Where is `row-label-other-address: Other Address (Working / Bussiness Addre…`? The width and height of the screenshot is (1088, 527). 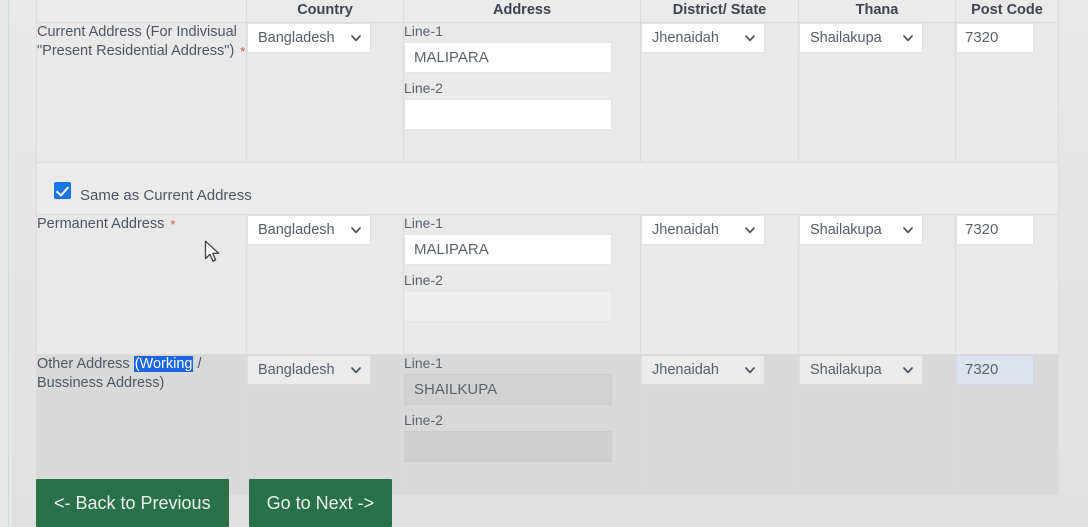
row-label-other-address: Other Address (Working / Bussiness Addre… is located at coordinates (141, 424).